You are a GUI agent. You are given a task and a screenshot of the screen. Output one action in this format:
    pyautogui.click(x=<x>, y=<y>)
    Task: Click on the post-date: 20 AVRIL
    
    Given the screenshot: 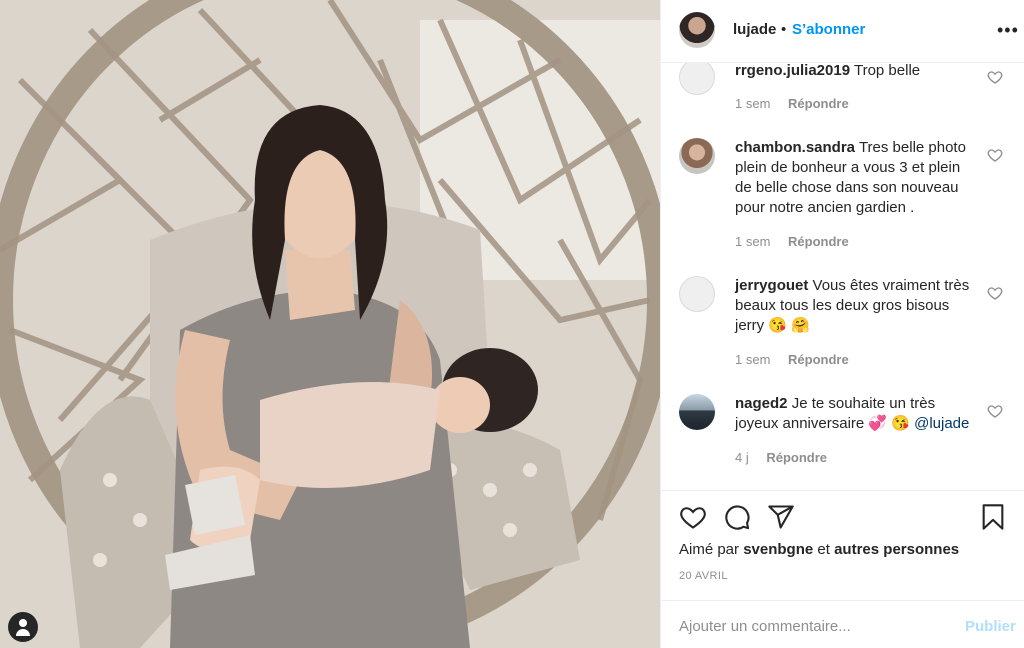 What is the action you would take?
    pyautogui.click(x=703, y=576)
    